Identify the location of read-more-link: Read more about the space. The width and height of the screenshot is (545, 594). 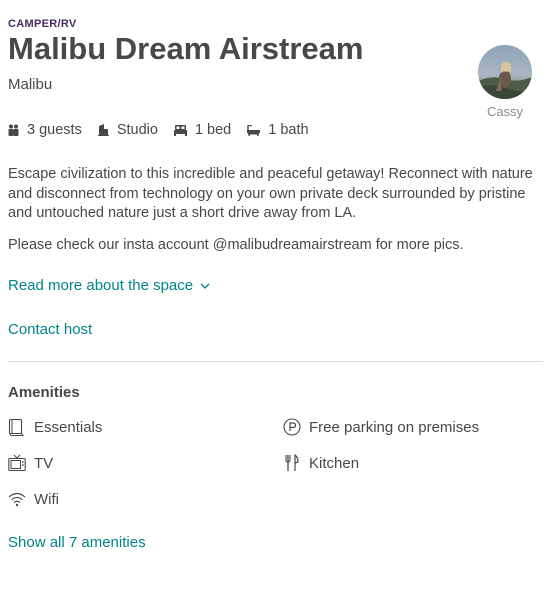
(109, 285).